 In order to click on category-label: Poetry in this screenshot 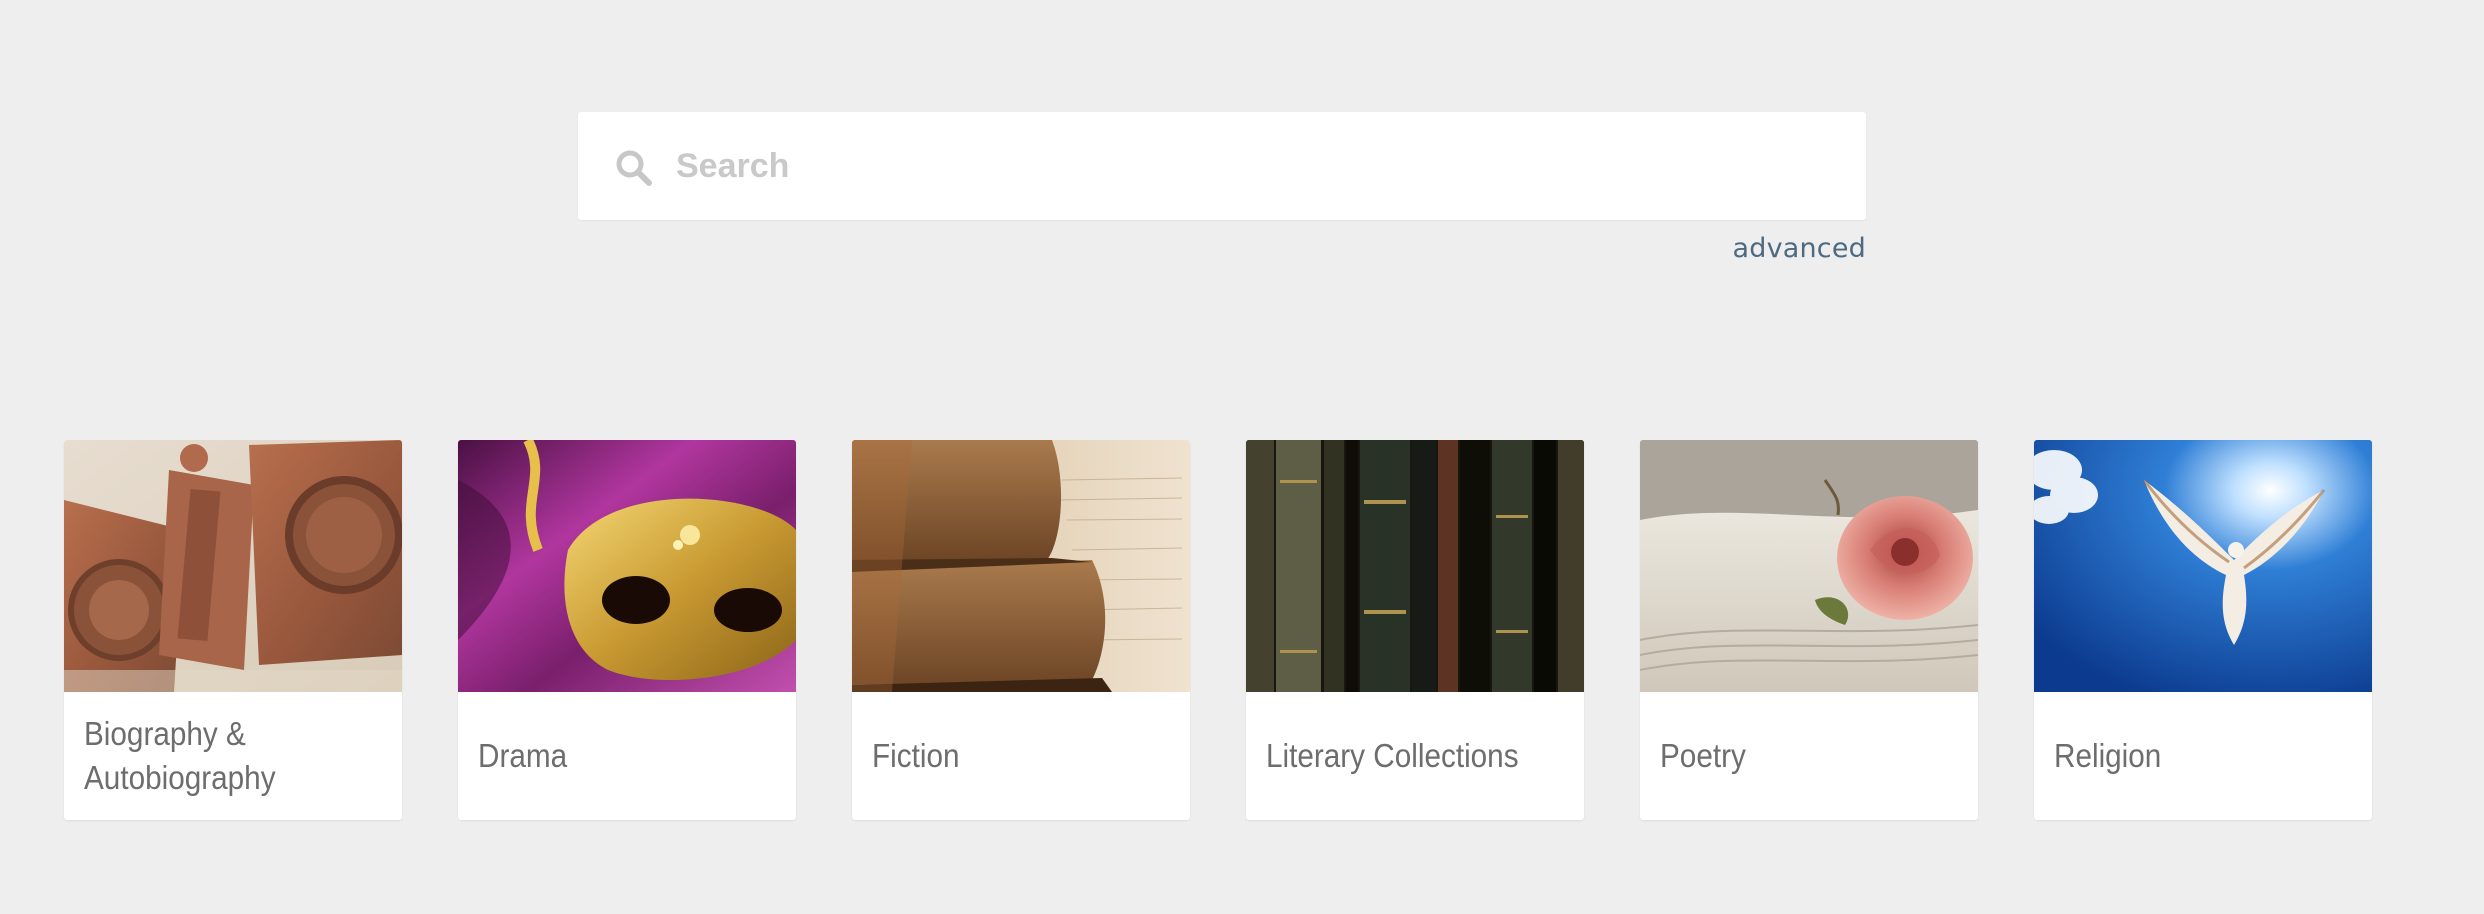, I will do `click(1703, 755)`.